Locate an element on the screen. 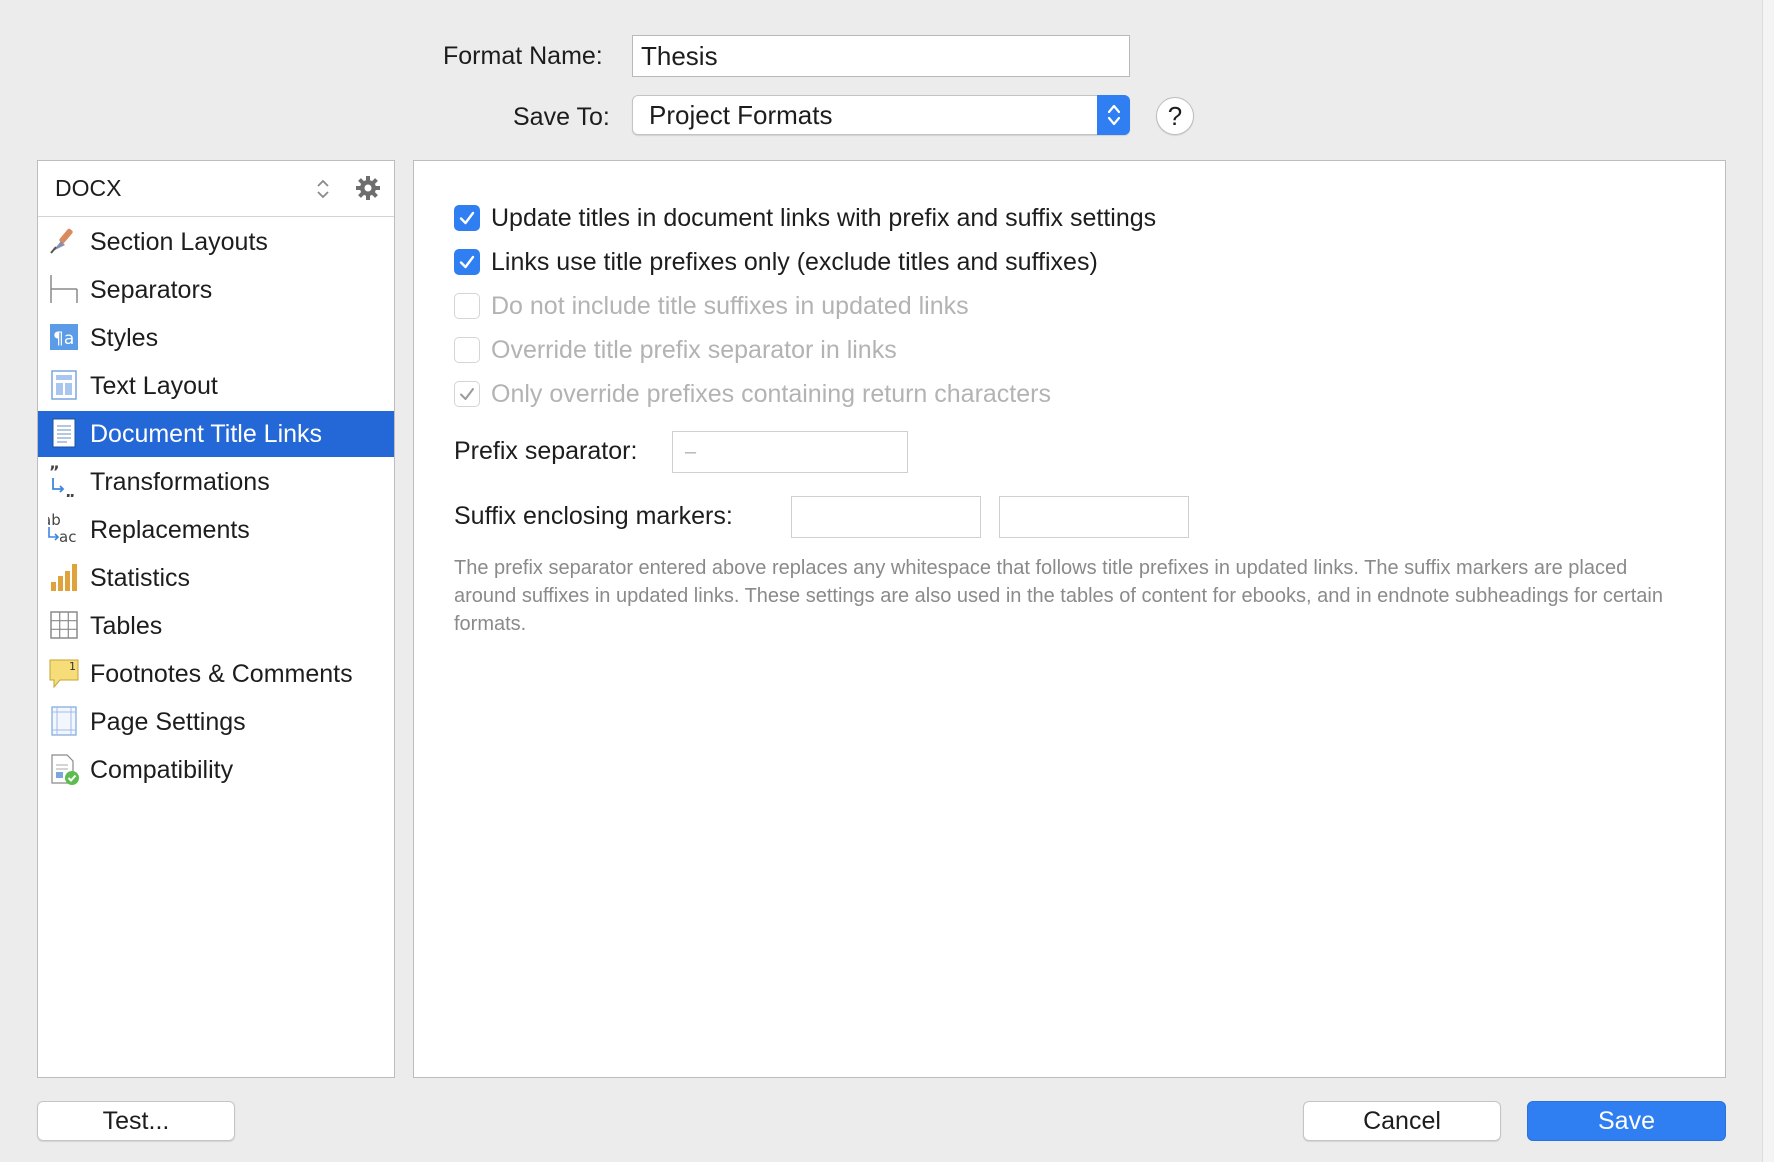  save-to-value: Project Formats is located at coordinates (741, 114).